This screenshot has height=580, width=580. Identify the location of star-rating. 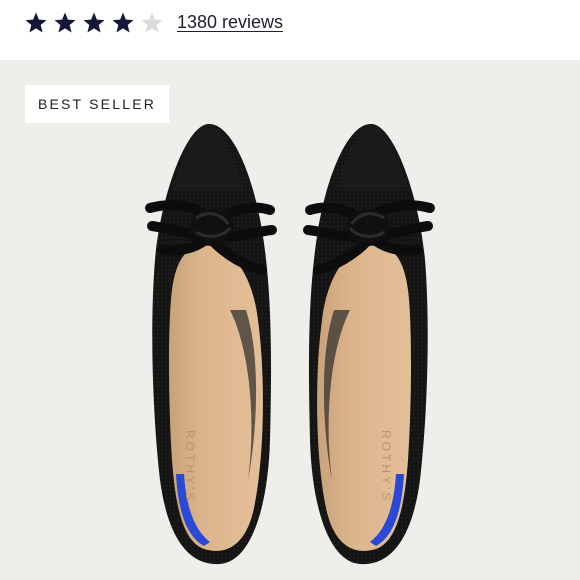
(94, 23).